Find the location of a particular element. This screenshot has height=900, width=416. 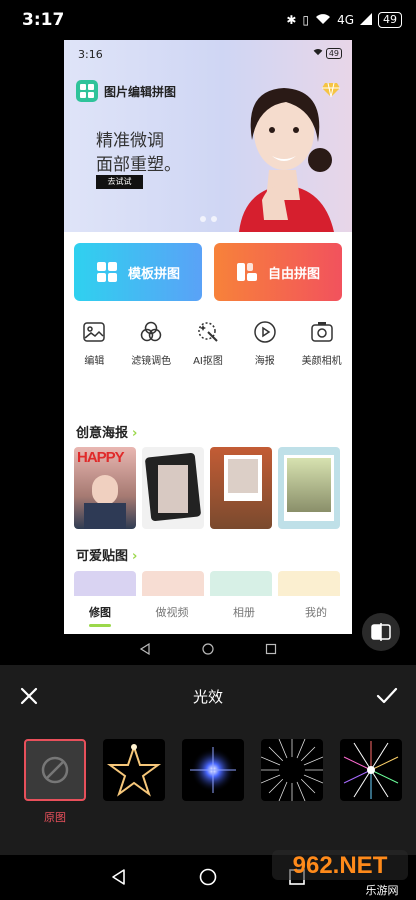

magic-wand-icon is located at coordinates (208, 332).